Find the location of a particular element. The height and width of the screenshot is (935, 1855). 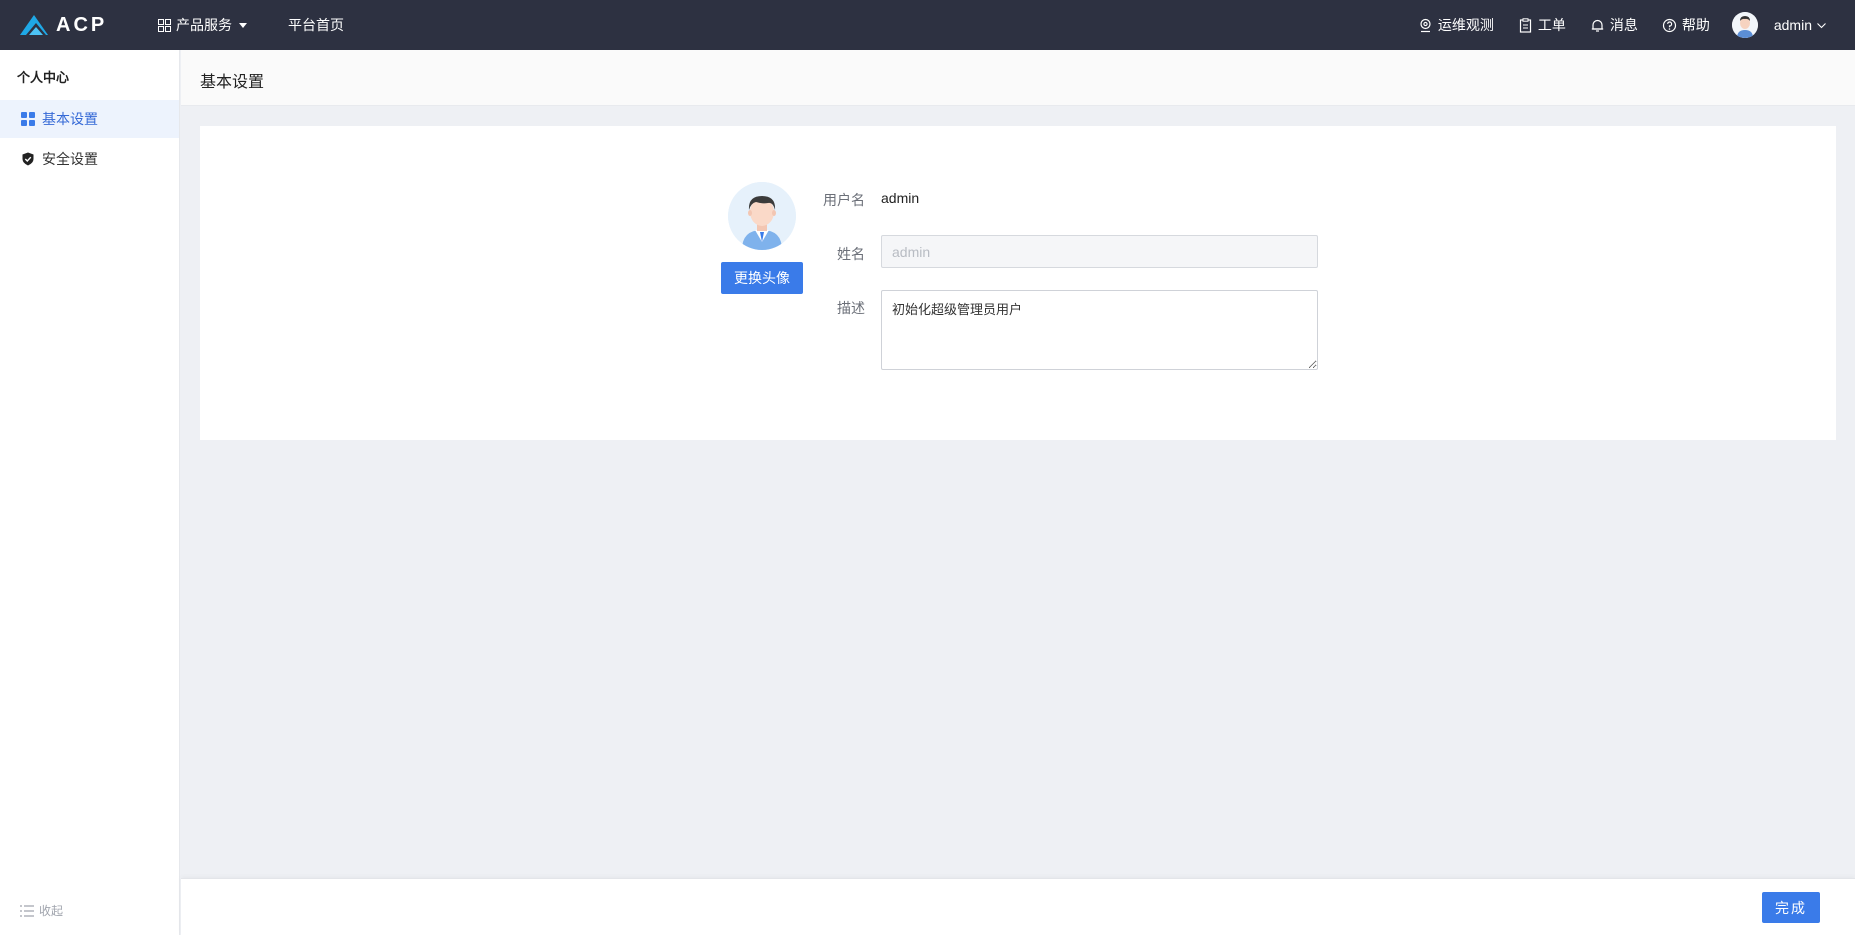

acp-logo: ACP is located at coordinates (63, 25).